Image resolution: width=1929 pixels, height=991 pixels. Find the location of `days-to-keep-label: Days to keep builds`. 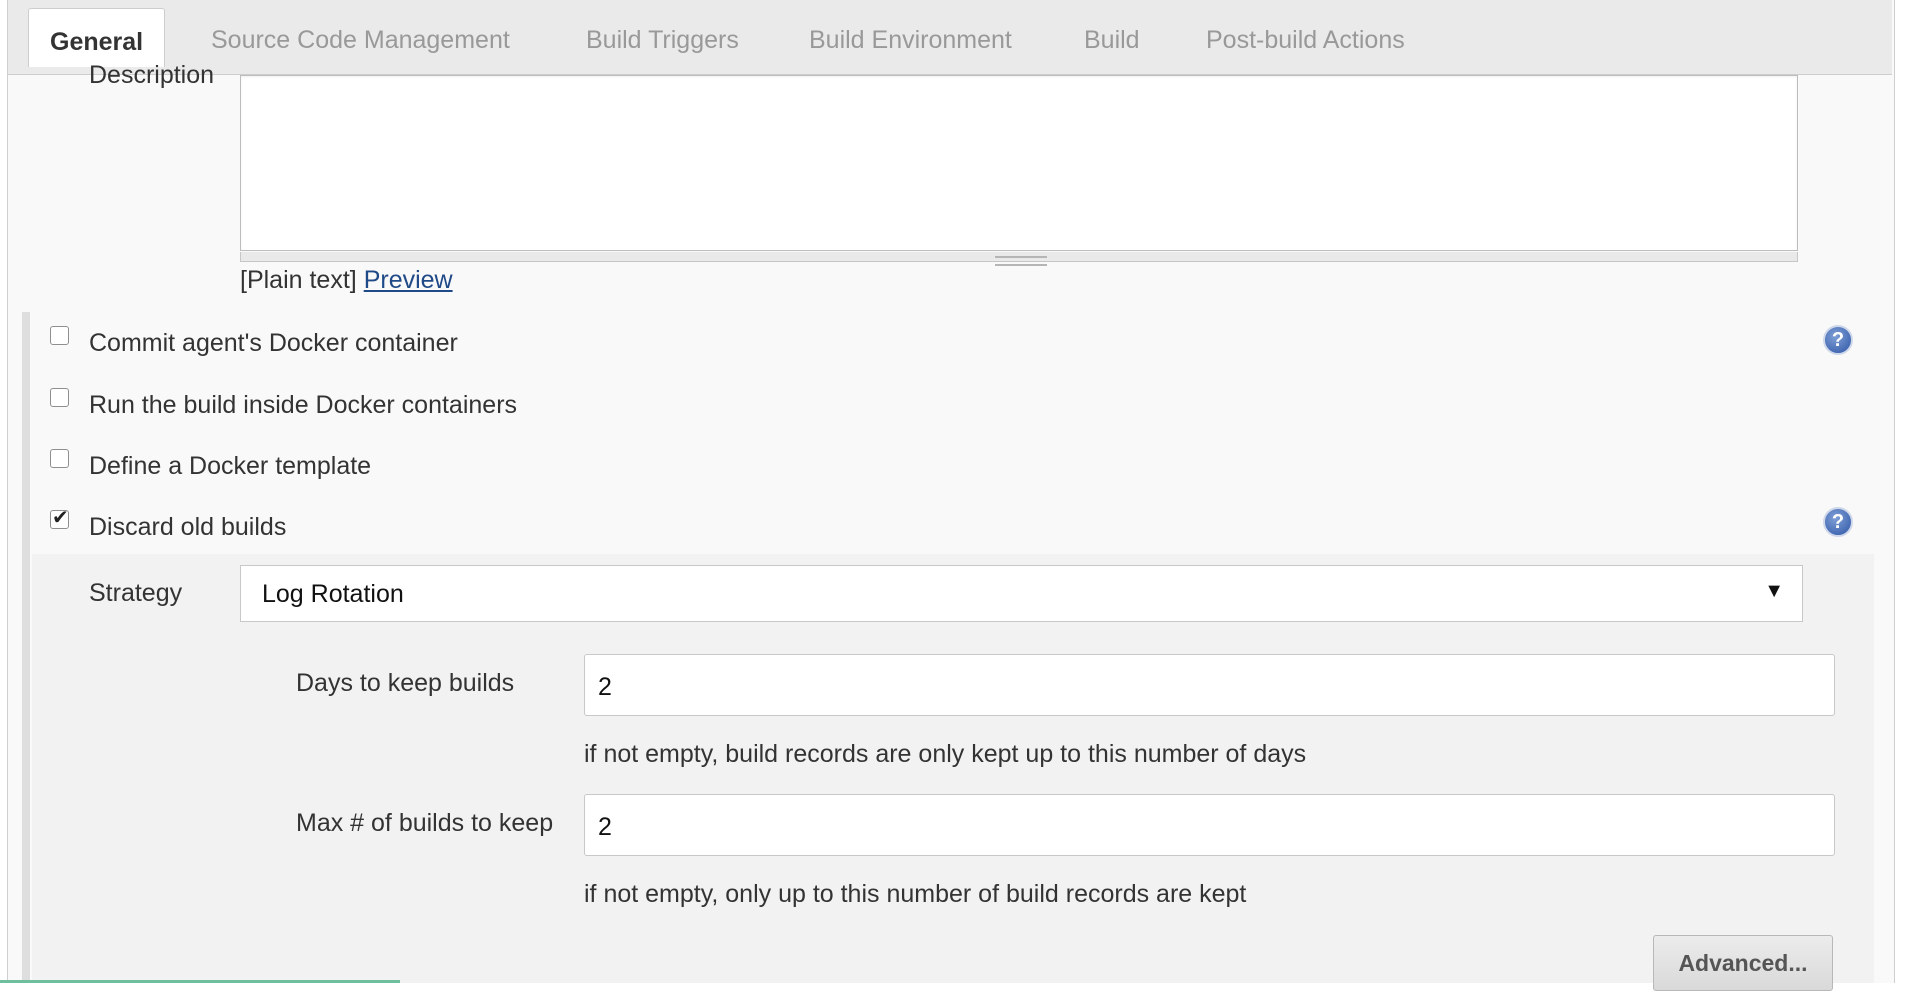

days-to-keep-label: Days to keep builds is located at coordinates (405, 683).